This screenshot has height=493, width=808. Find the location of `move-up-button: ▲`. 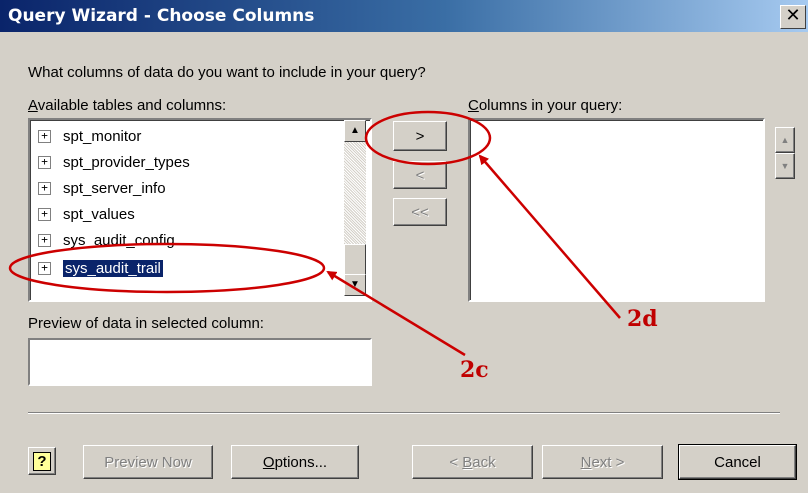

move-up-button: ▲ is located at coordinates (785, 140).